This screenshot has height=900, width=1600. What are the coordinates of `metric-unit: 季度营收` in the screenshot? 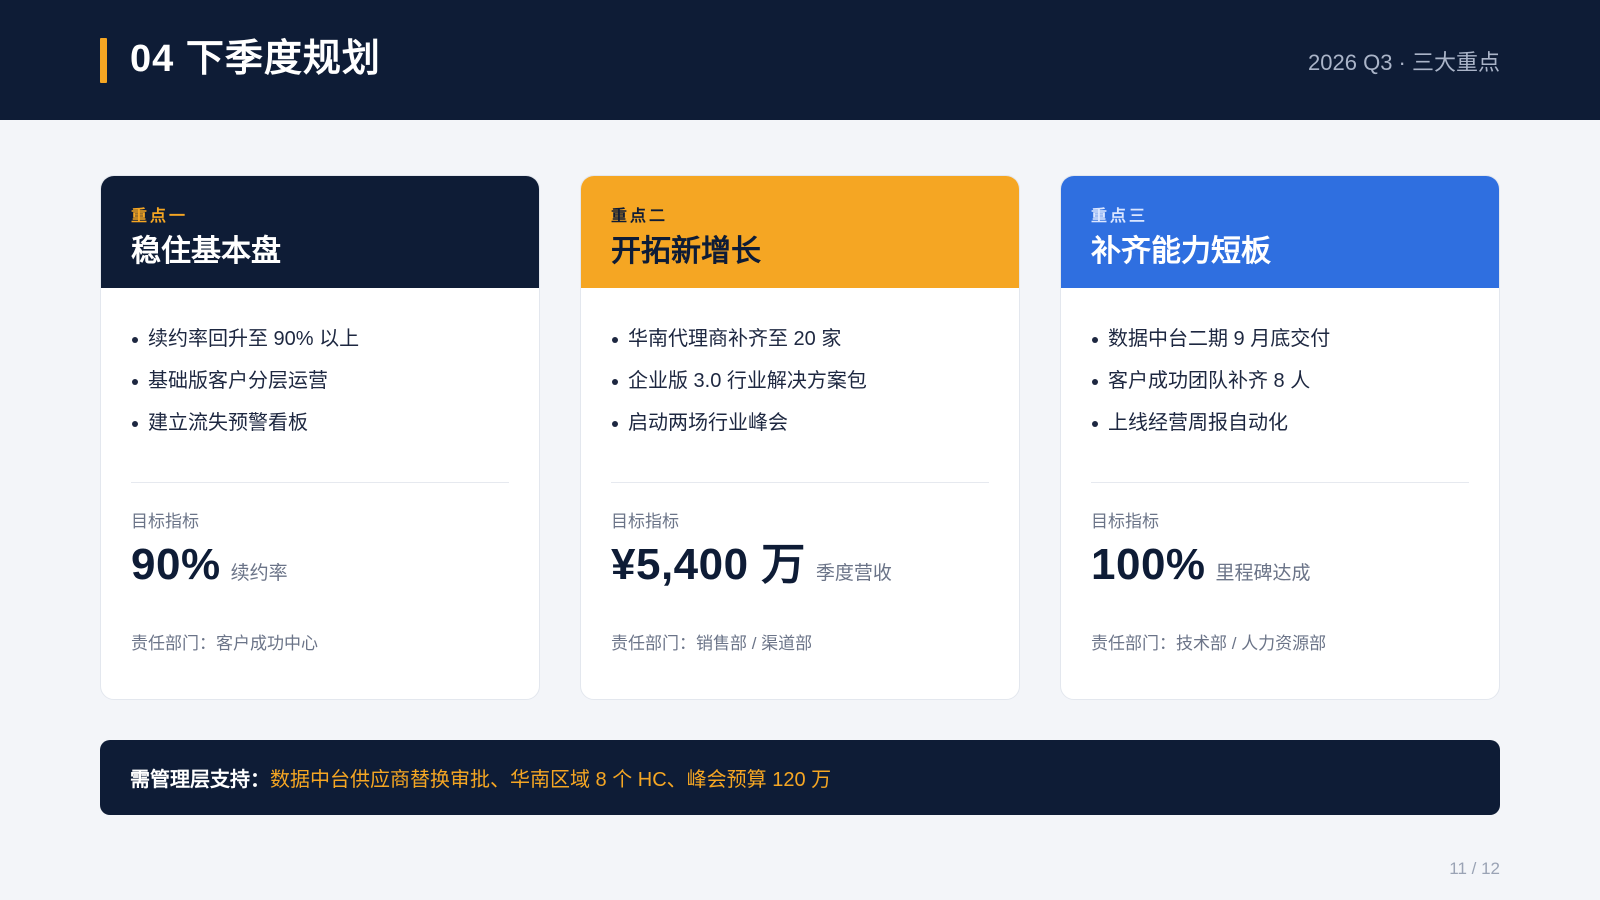 It's located at (853, 573).